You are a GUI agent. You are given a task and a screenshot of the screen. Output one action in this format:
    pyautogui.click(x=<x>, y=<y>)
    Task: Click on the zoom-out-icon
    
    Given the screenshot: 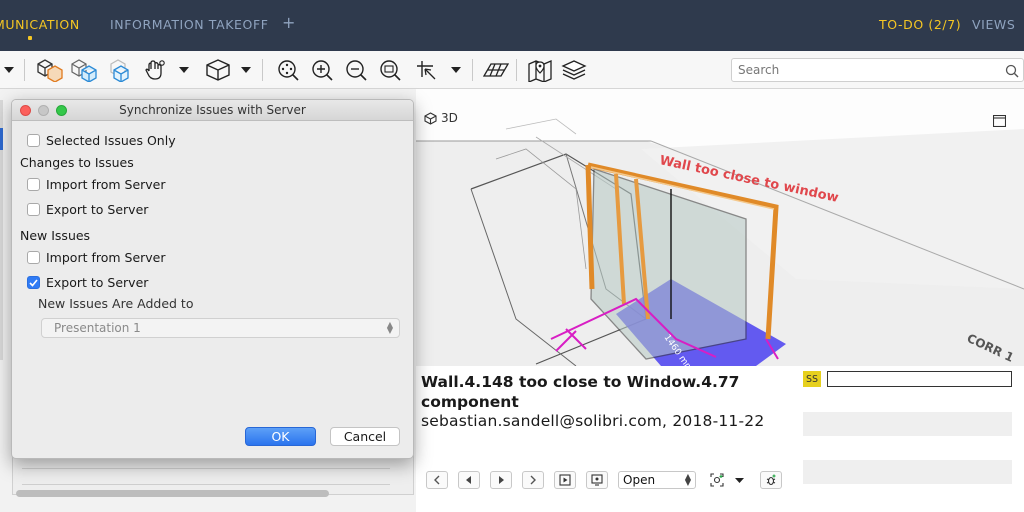 What is the action you would take?
    pyautogui.click(x=356, y=70)
    